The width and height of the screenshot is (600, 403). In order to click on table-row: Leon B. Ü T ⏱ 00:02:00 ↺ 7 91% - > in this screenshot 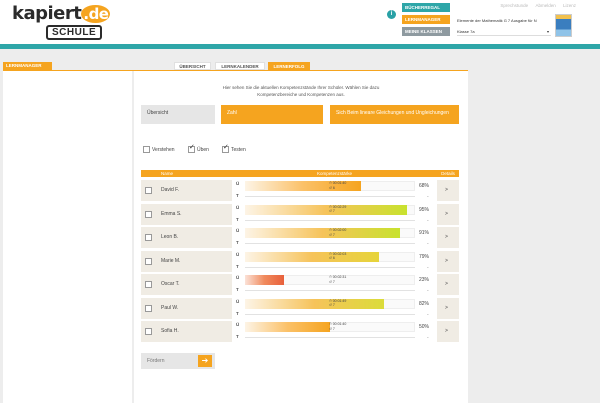, I will do `click(300, 237)`.